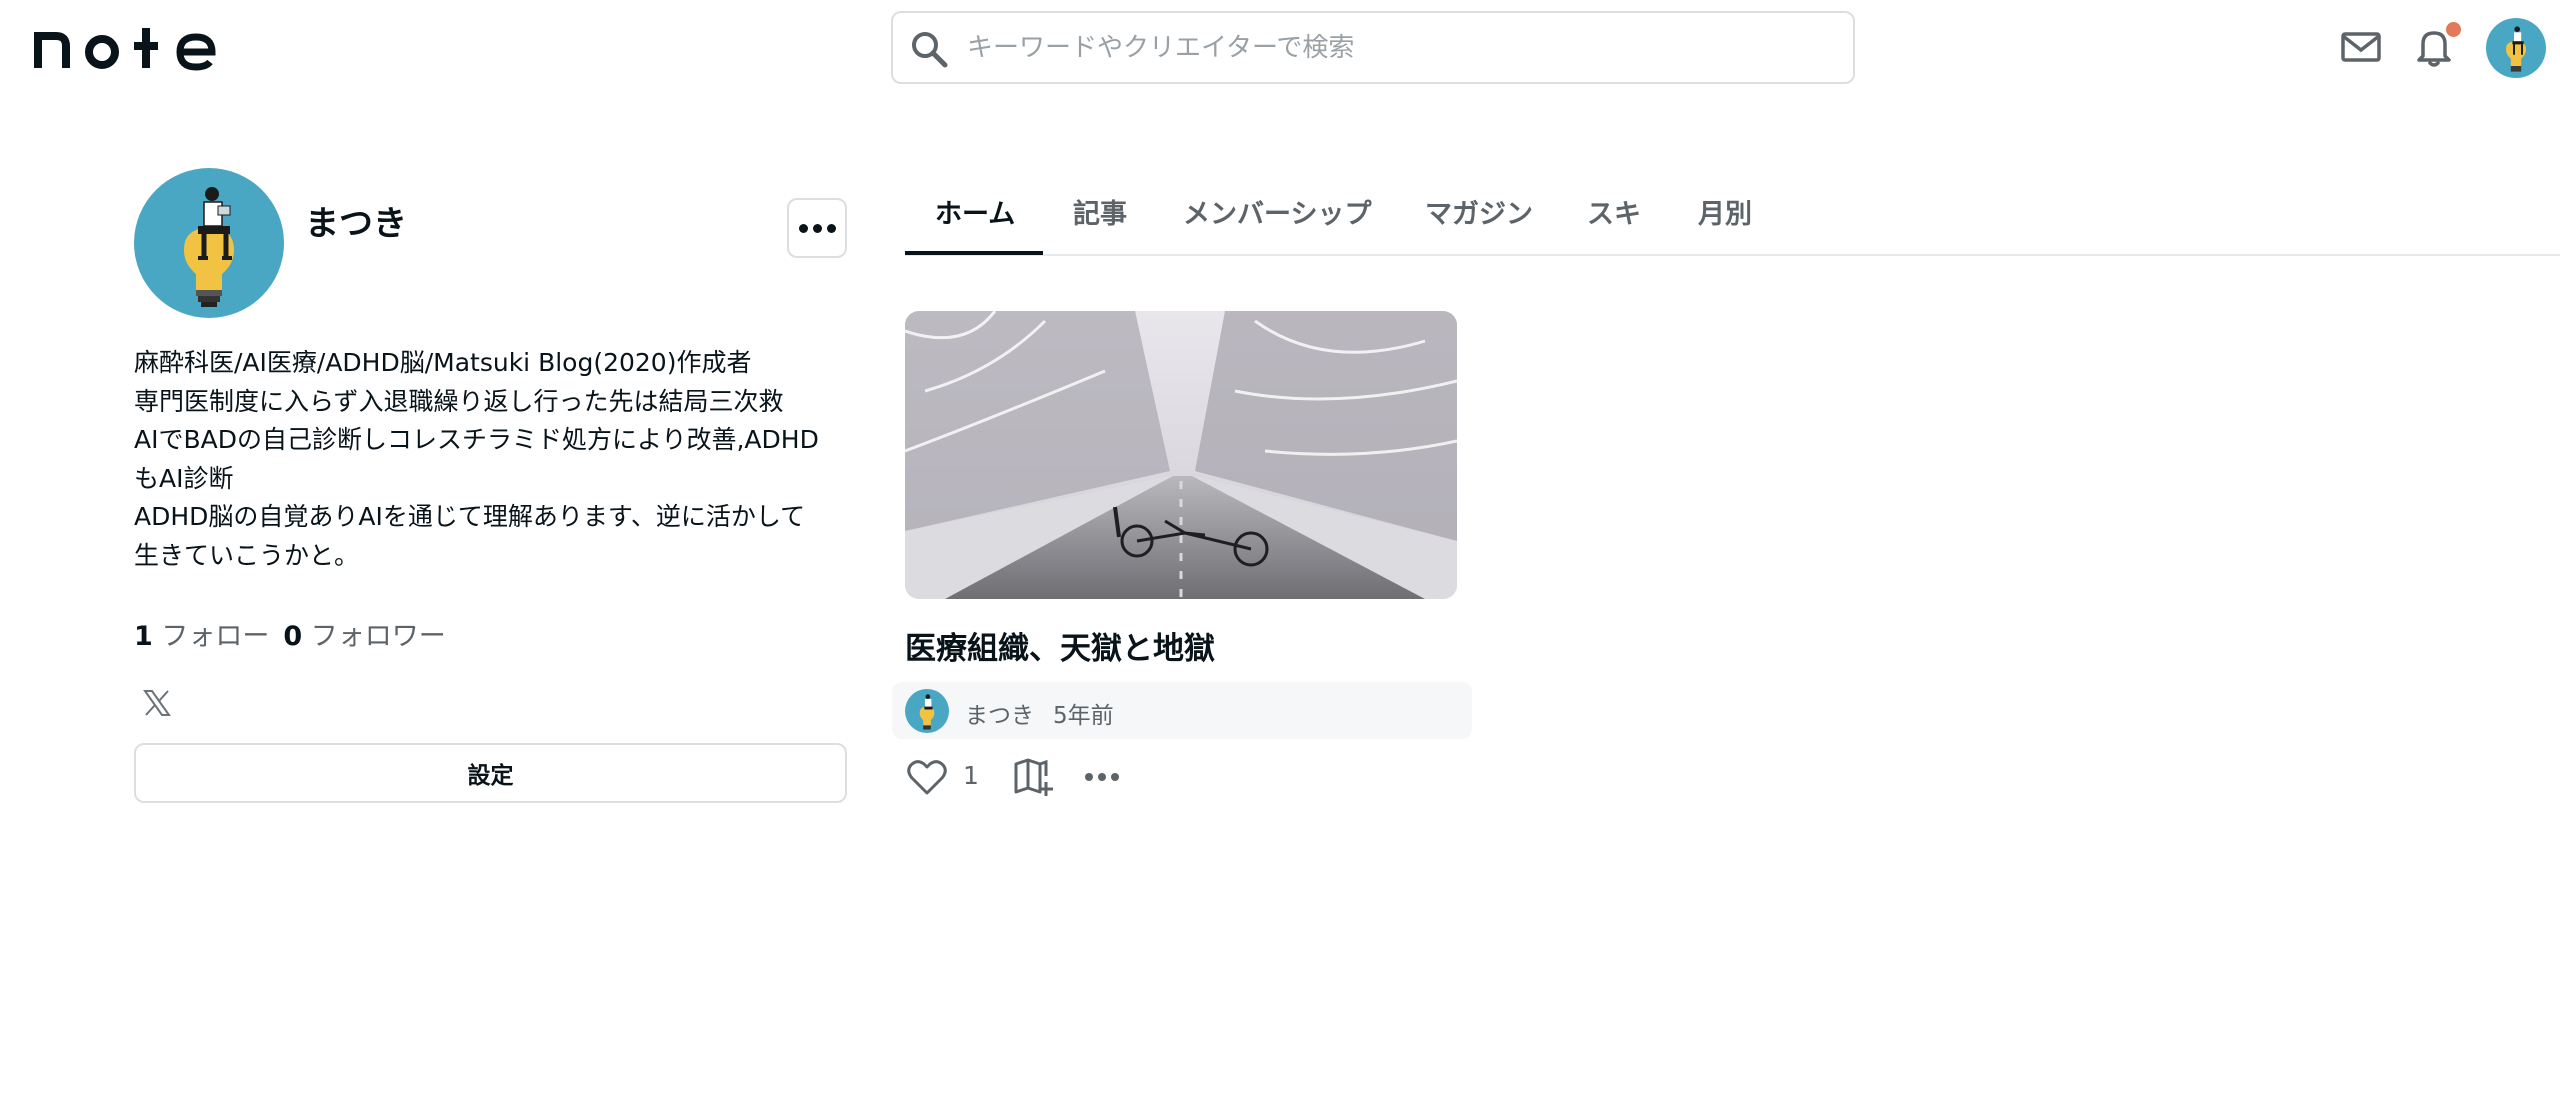  Describe the element at coordinates (490, 773) in the screenshot. I see `settings-button: 設定` at that location.